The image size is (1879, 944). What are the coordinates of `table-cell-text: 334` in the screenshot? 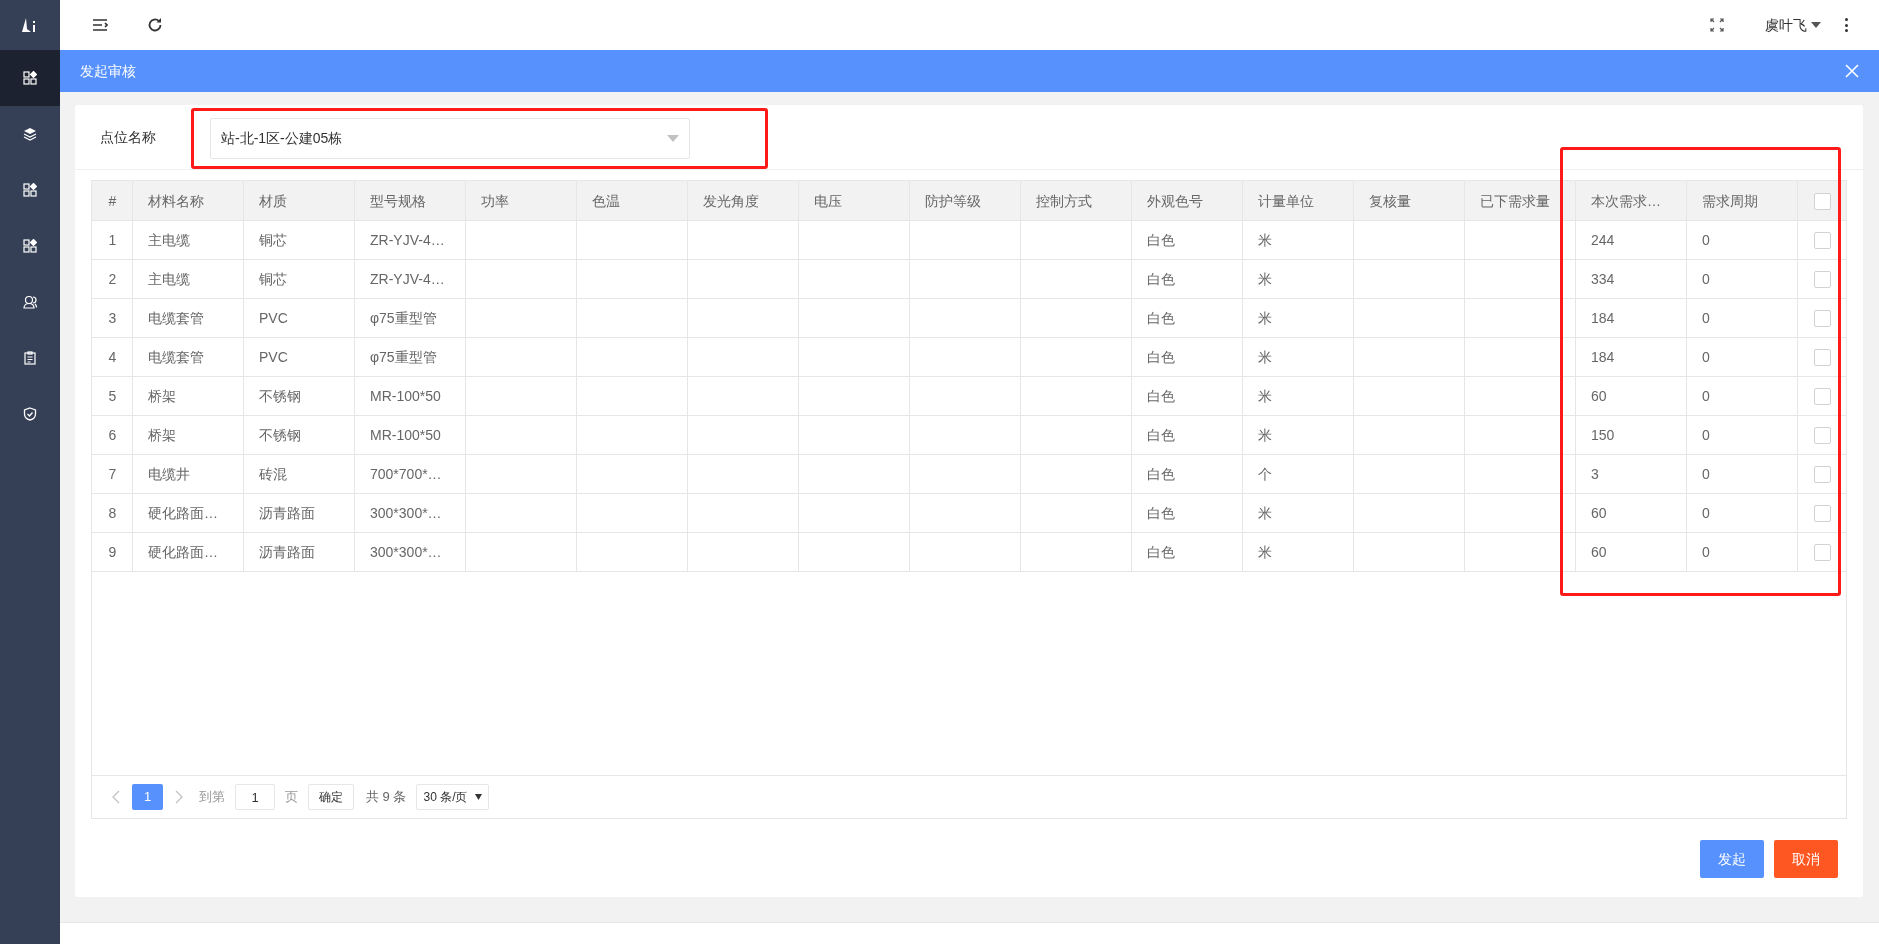 It's located at (1603, 279).